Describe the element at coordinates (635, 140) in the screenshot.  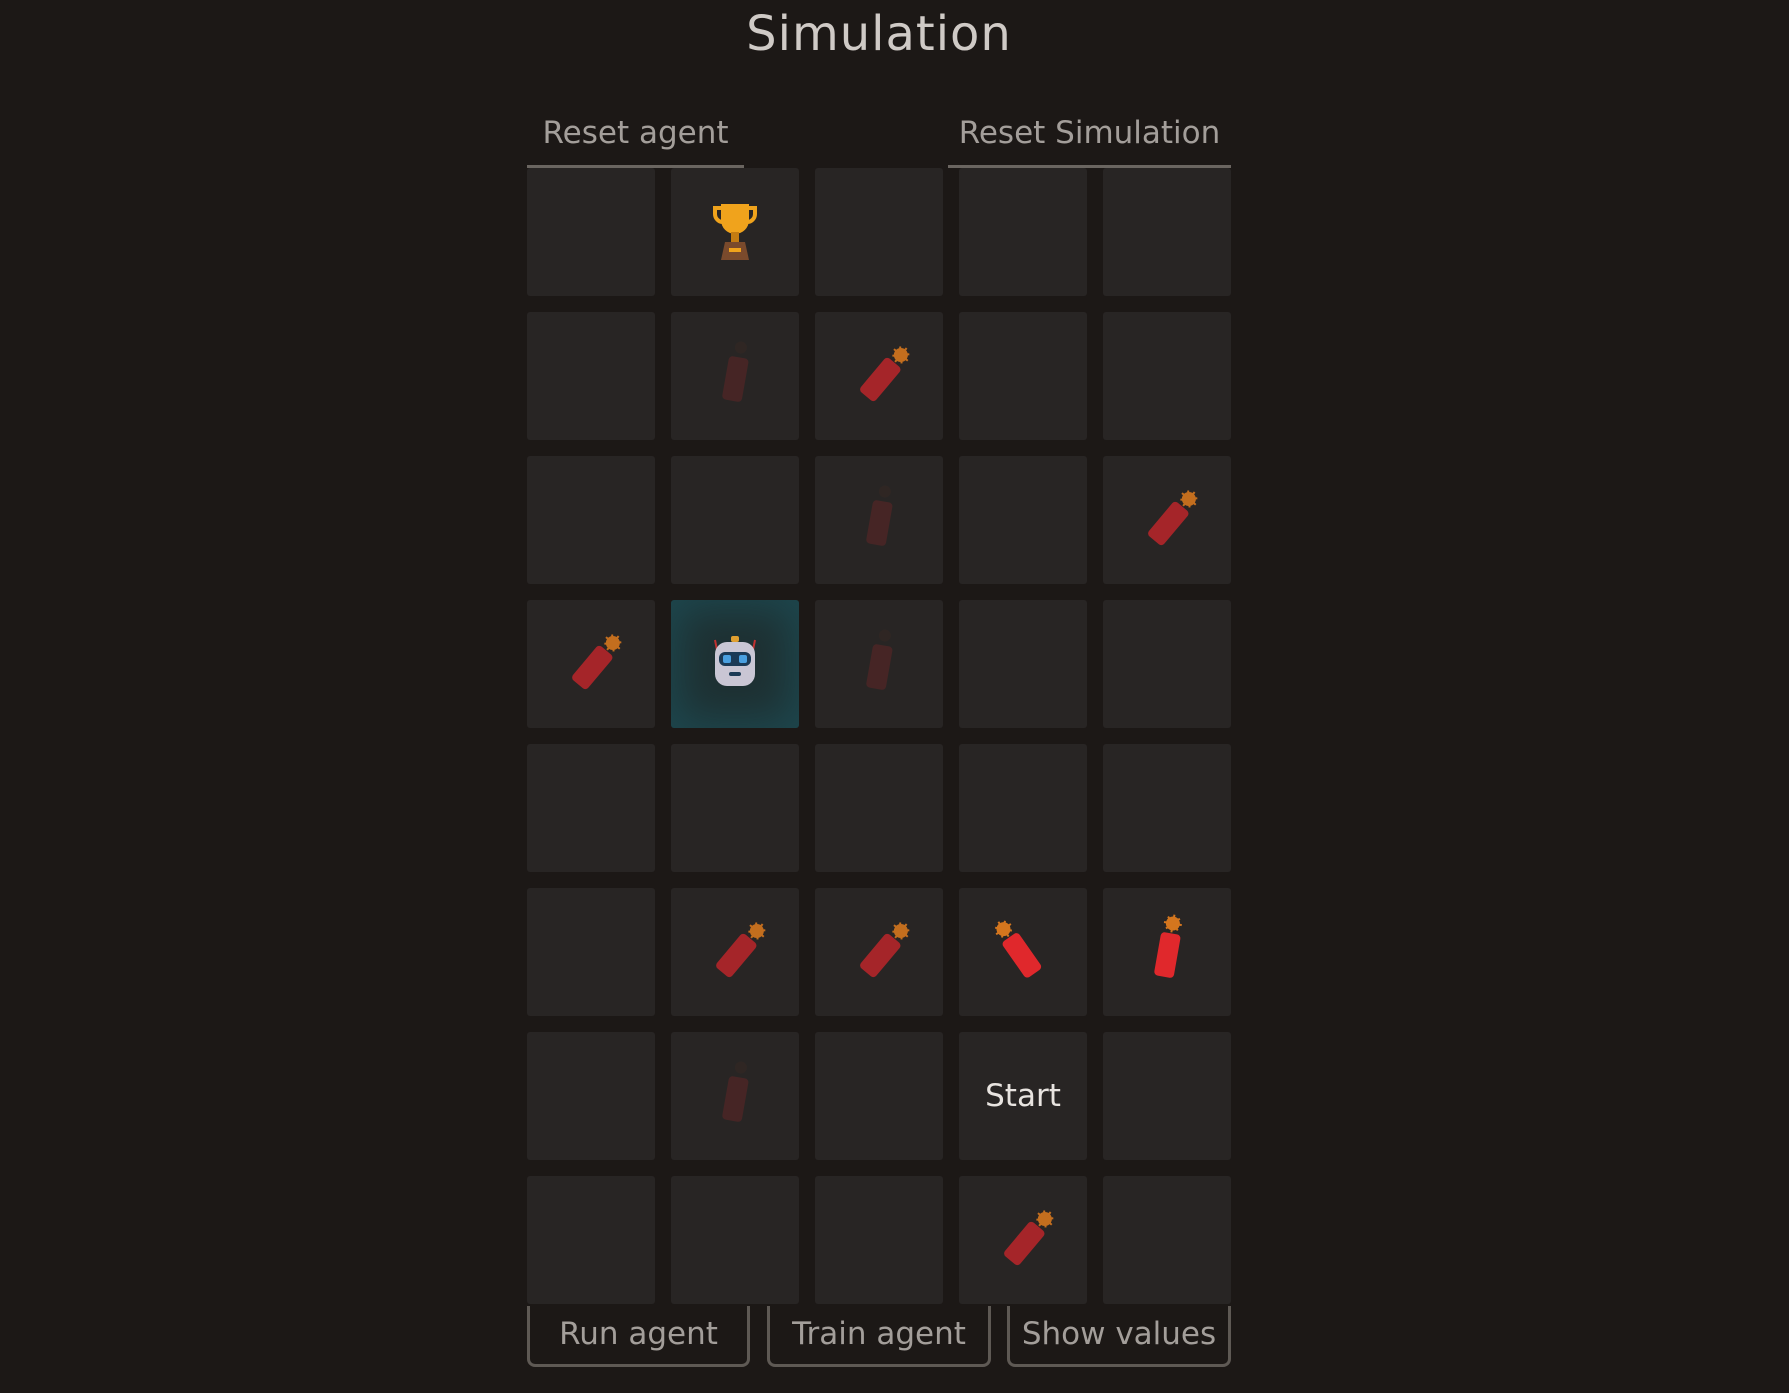
I see `reset-agent-button: Reset agent` at that location.